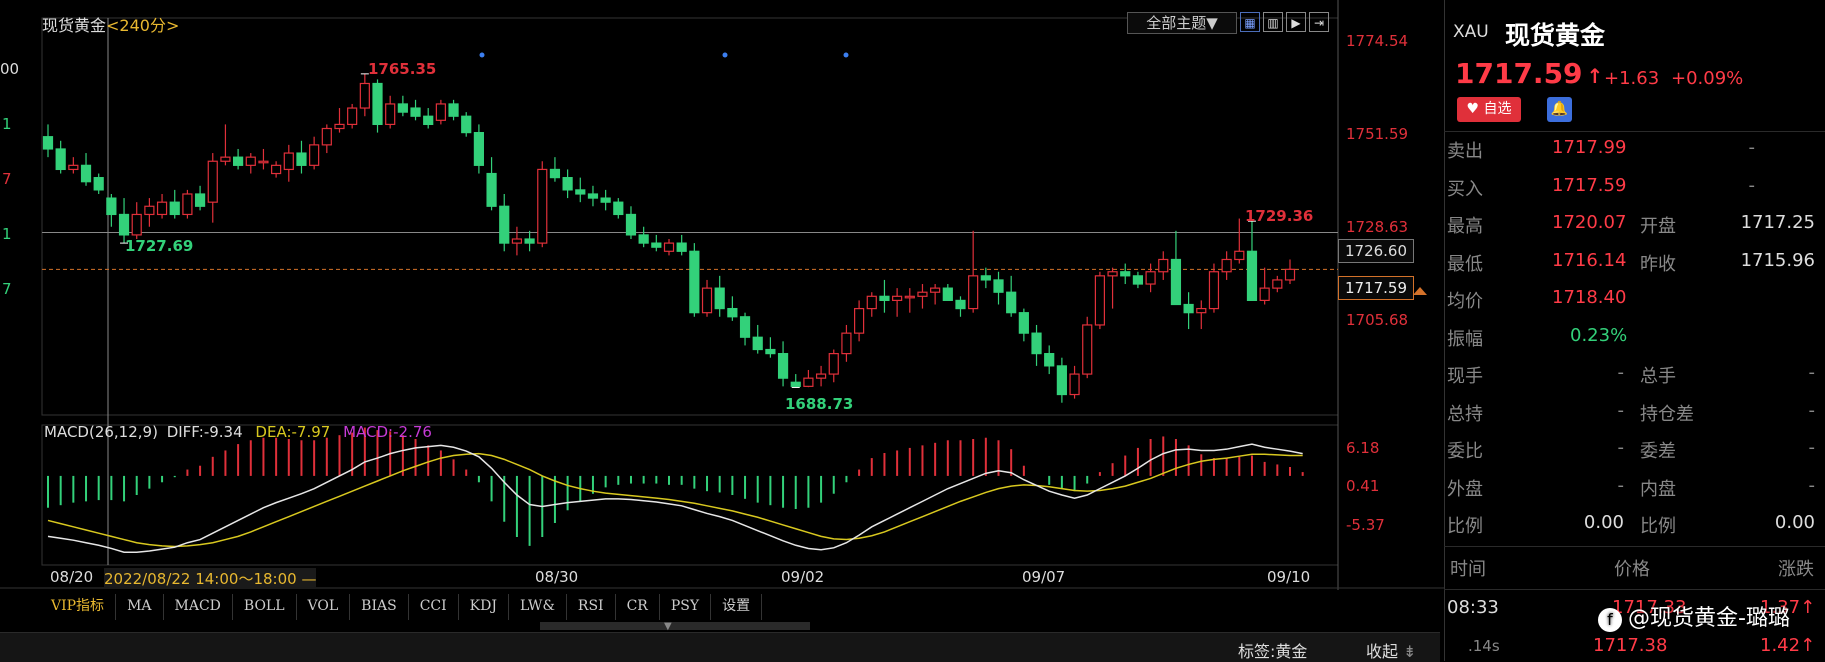 The image size is (1825, 662). I want to click on quote-name: 现货黄金, so click(1555, 35).